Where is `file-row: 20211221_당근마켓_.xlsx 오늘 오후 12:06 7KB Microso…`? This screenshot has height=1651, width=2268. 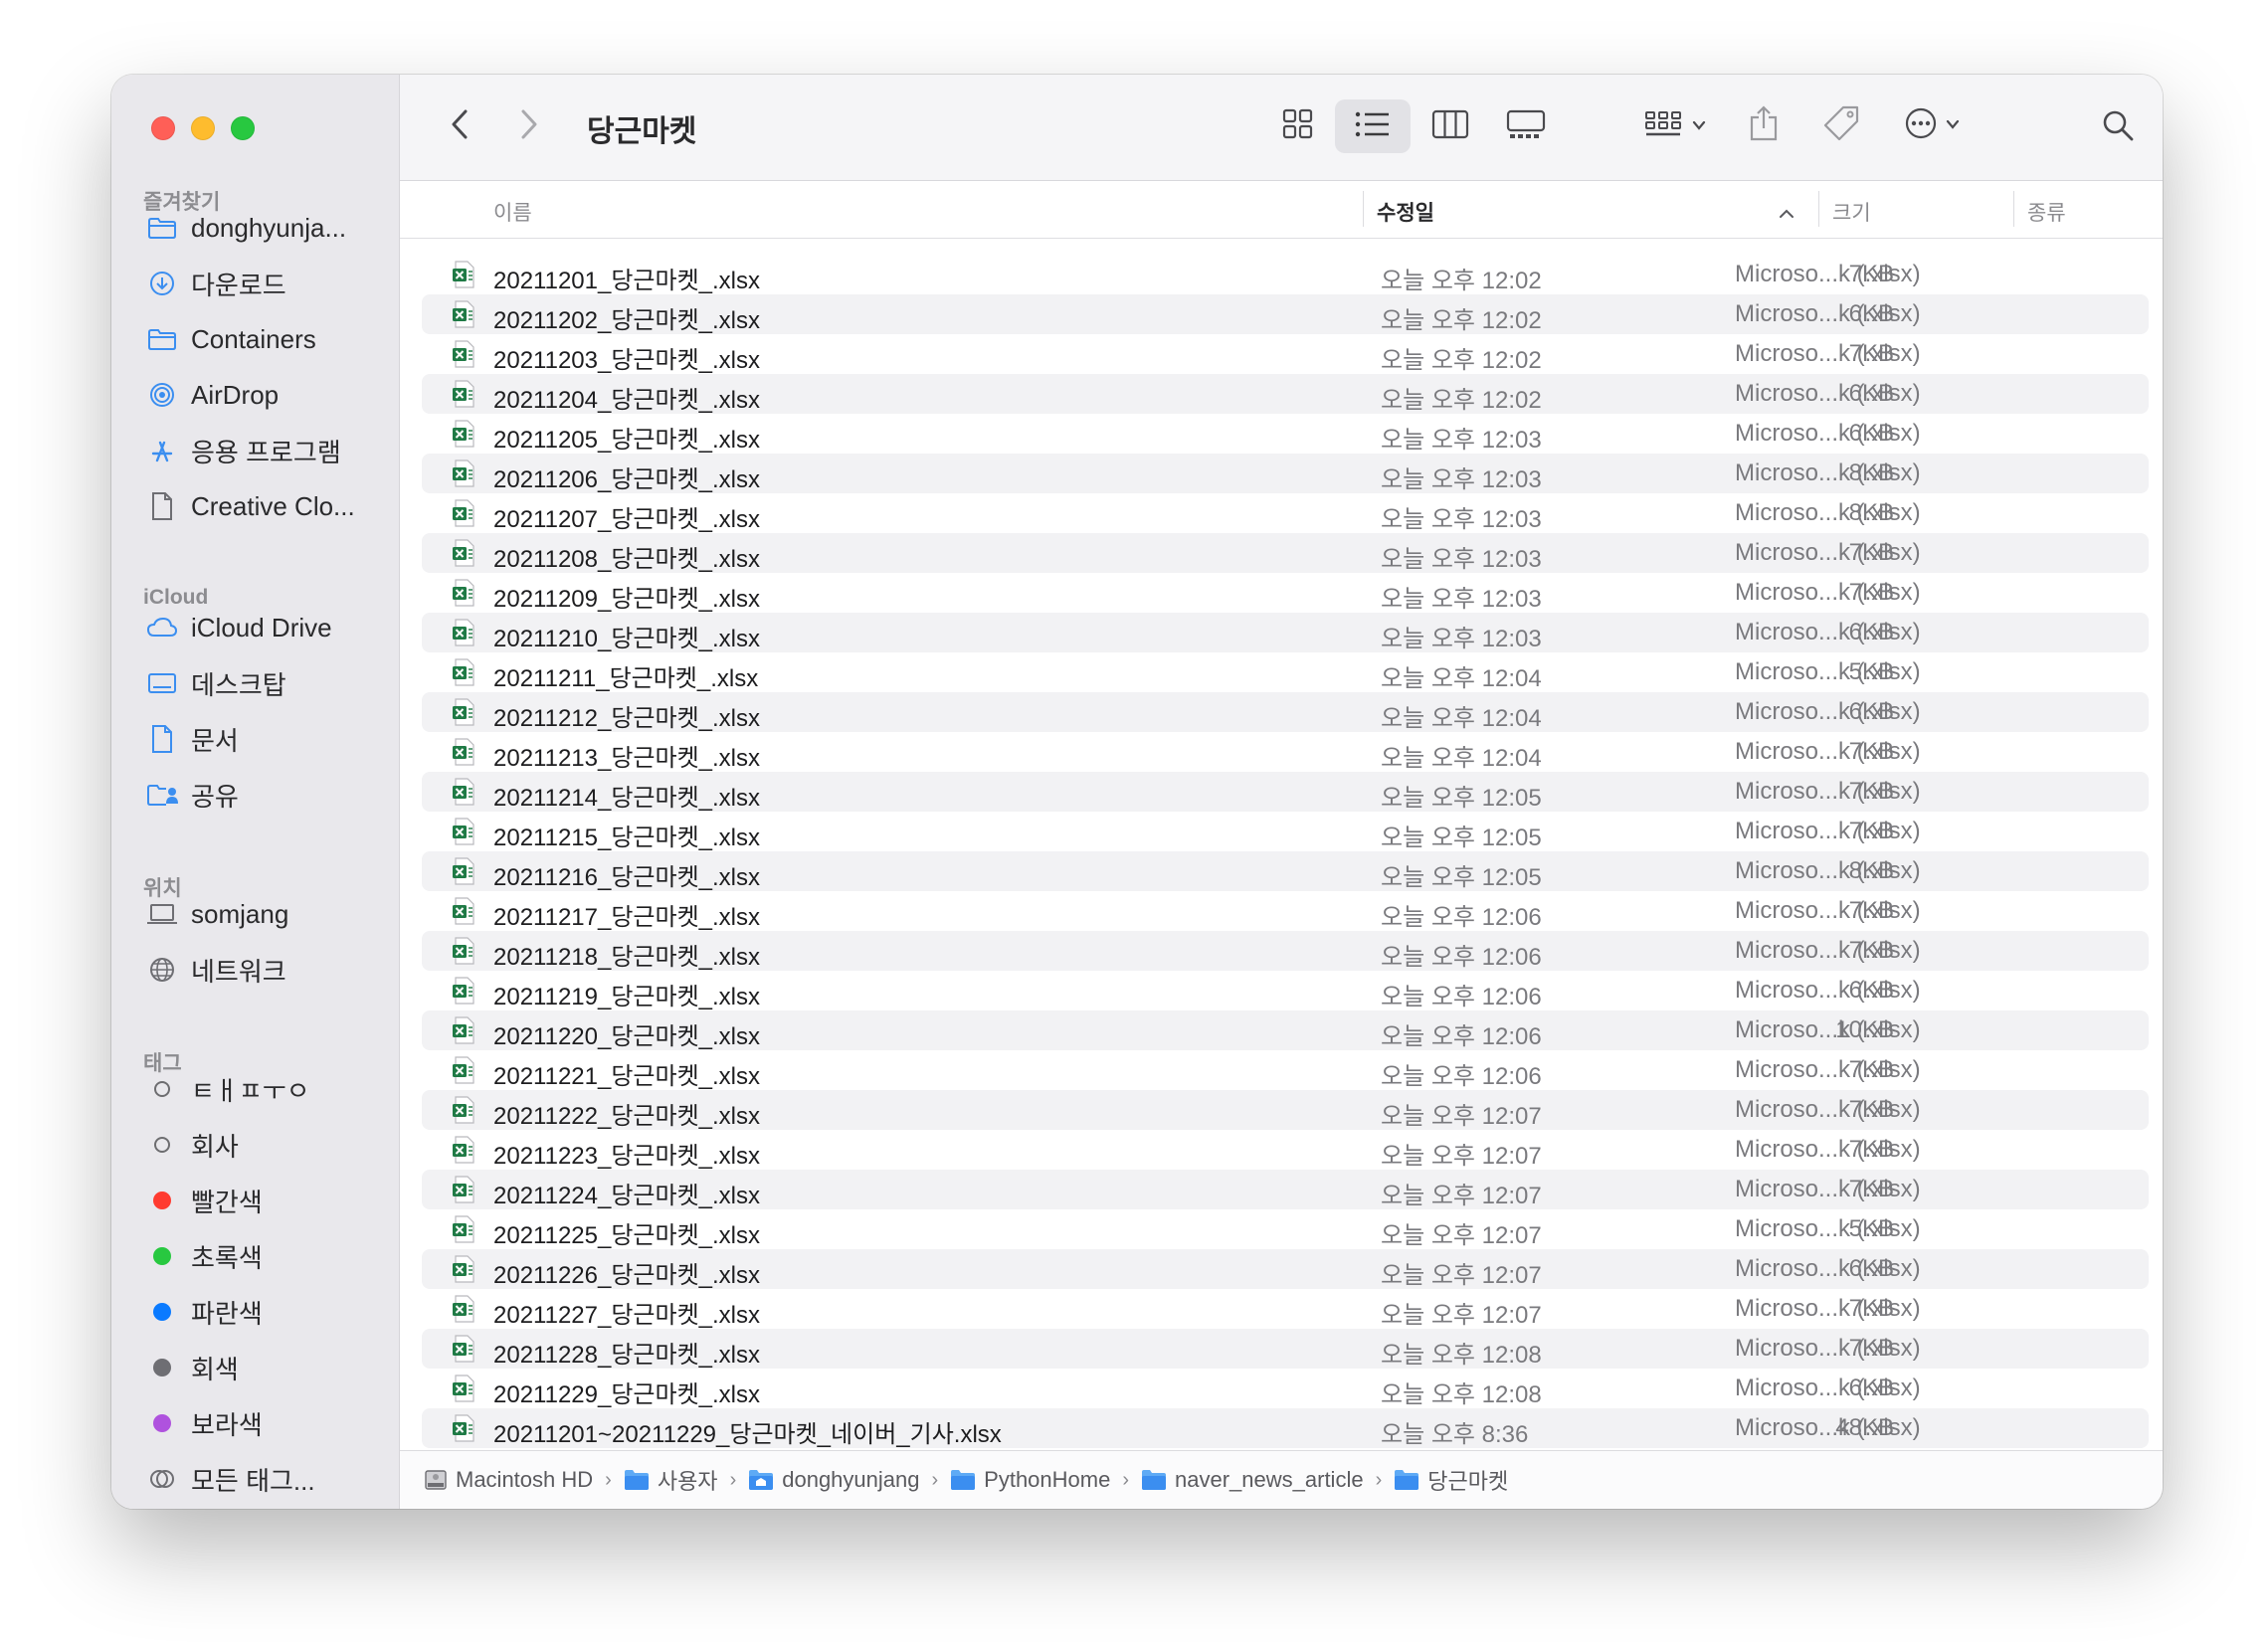 file-row: 20211221_당근마켓_.xlsx 오늘 오후 12:06 7KB Microso… is located at coordinates (1286, 1070).